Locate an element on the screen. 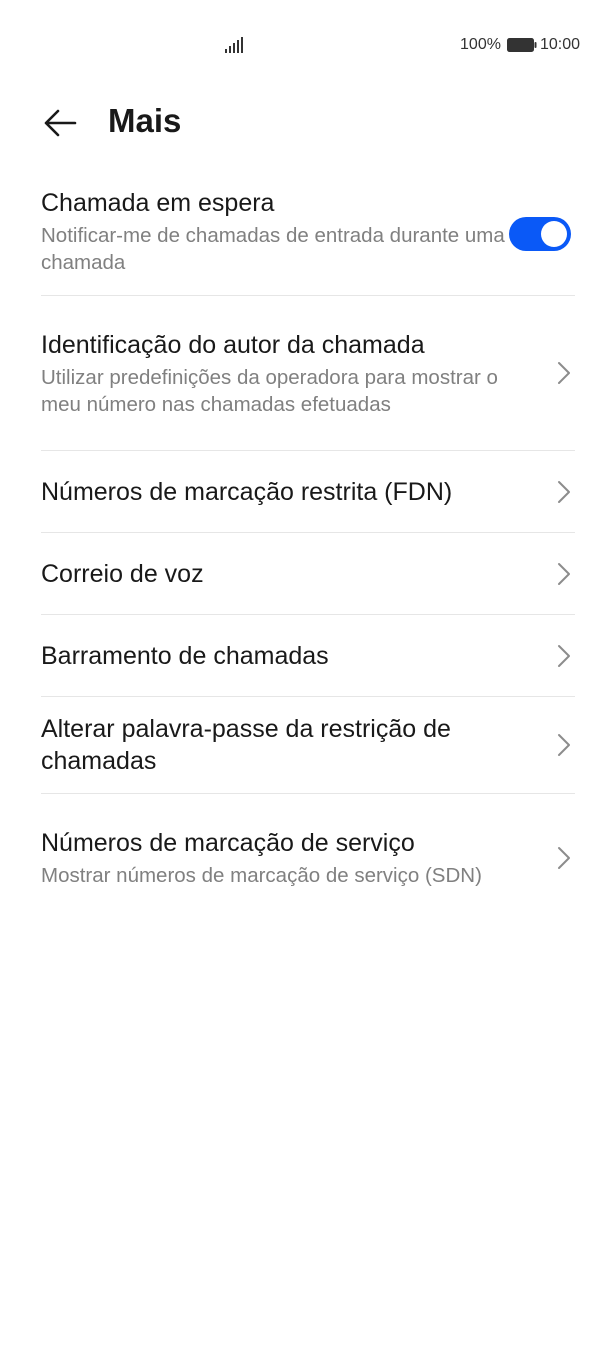  setting-voicemail: Correio de voz is located at coordinates (308, 574).